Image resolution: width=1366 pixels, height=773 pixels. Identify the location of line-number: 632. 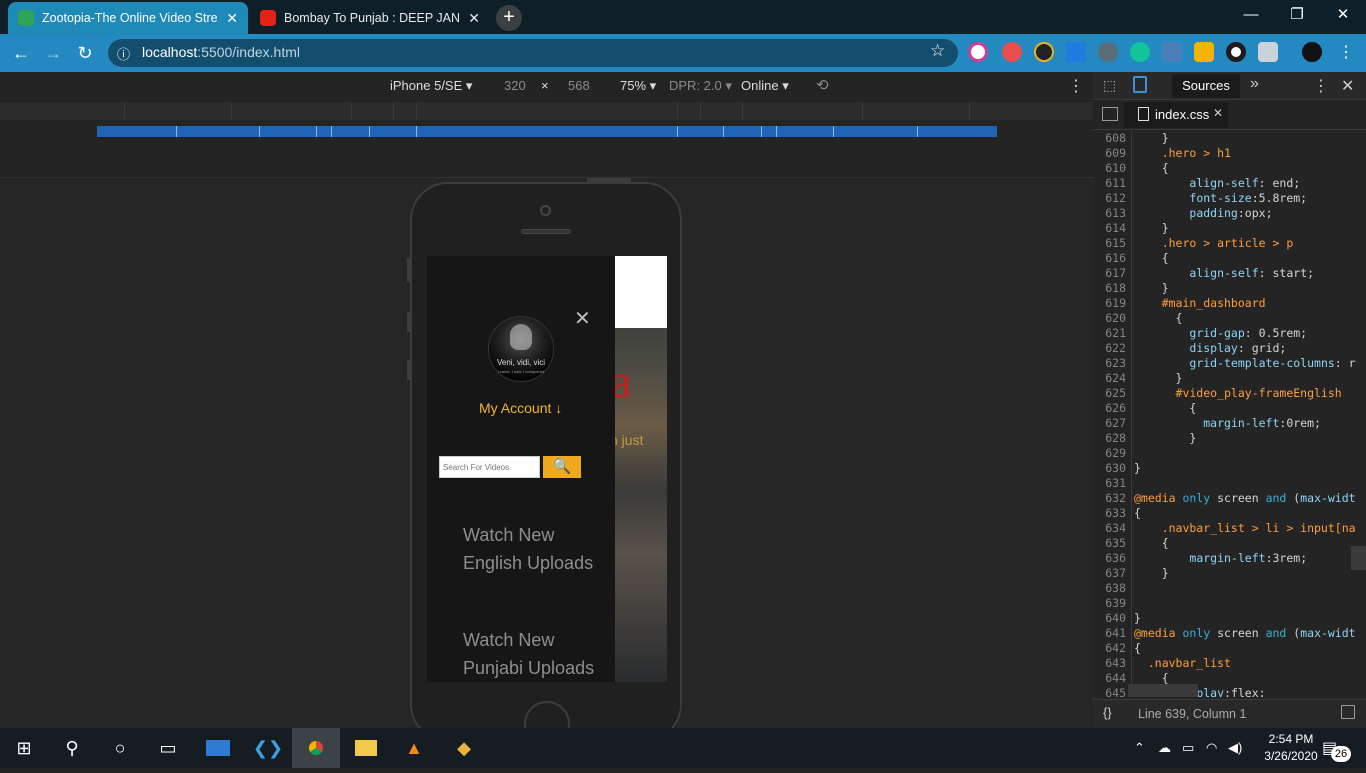
(1109, 498).